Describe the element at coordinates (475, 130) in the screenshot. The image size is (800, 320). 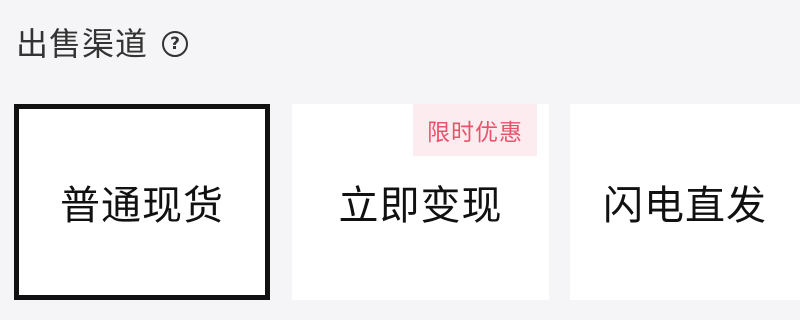
I see `limited-offer-badge: 限时优惠` at that location.